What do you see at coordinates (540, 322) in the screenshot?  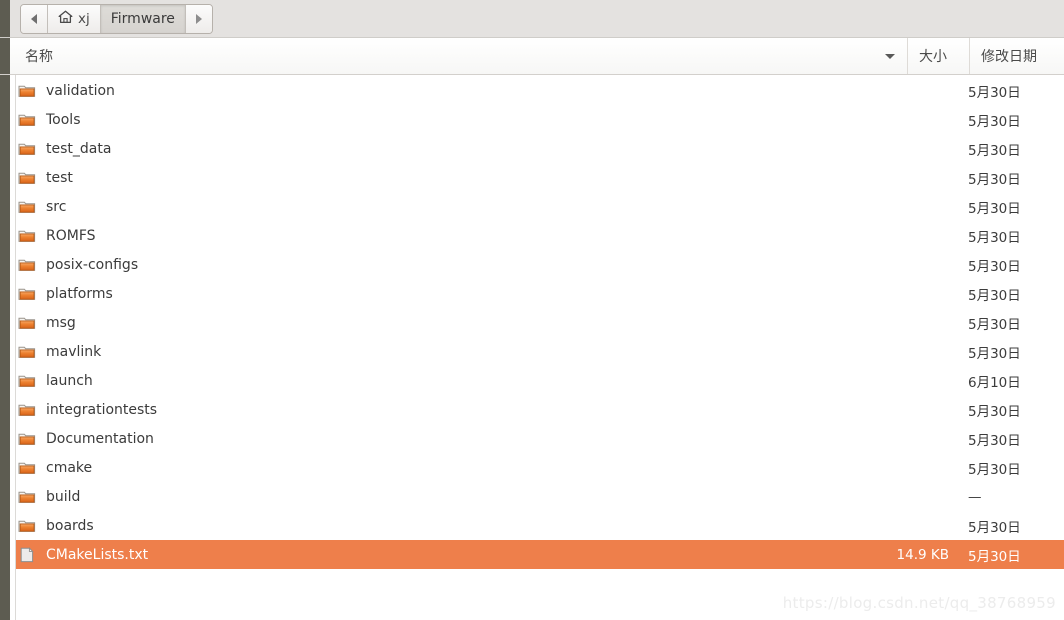 I see `file-row: msg 5月30日` at bounding box center [540, 322].